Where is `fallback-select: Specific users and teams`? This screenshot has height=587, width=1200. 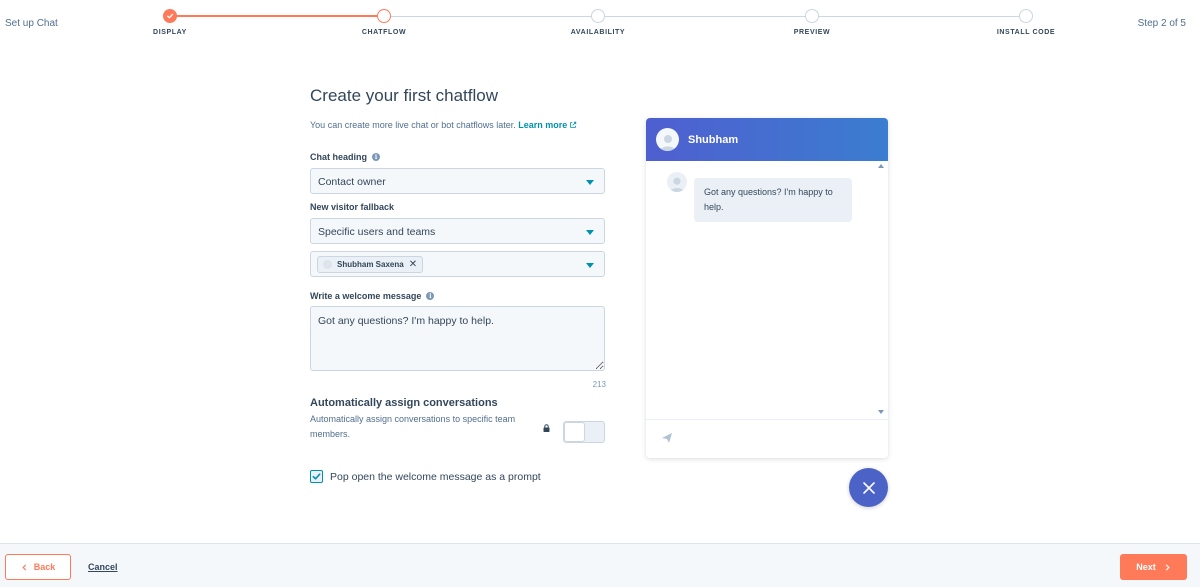
fallback-select: Specific users and teams is located at coordinates (457, 231).